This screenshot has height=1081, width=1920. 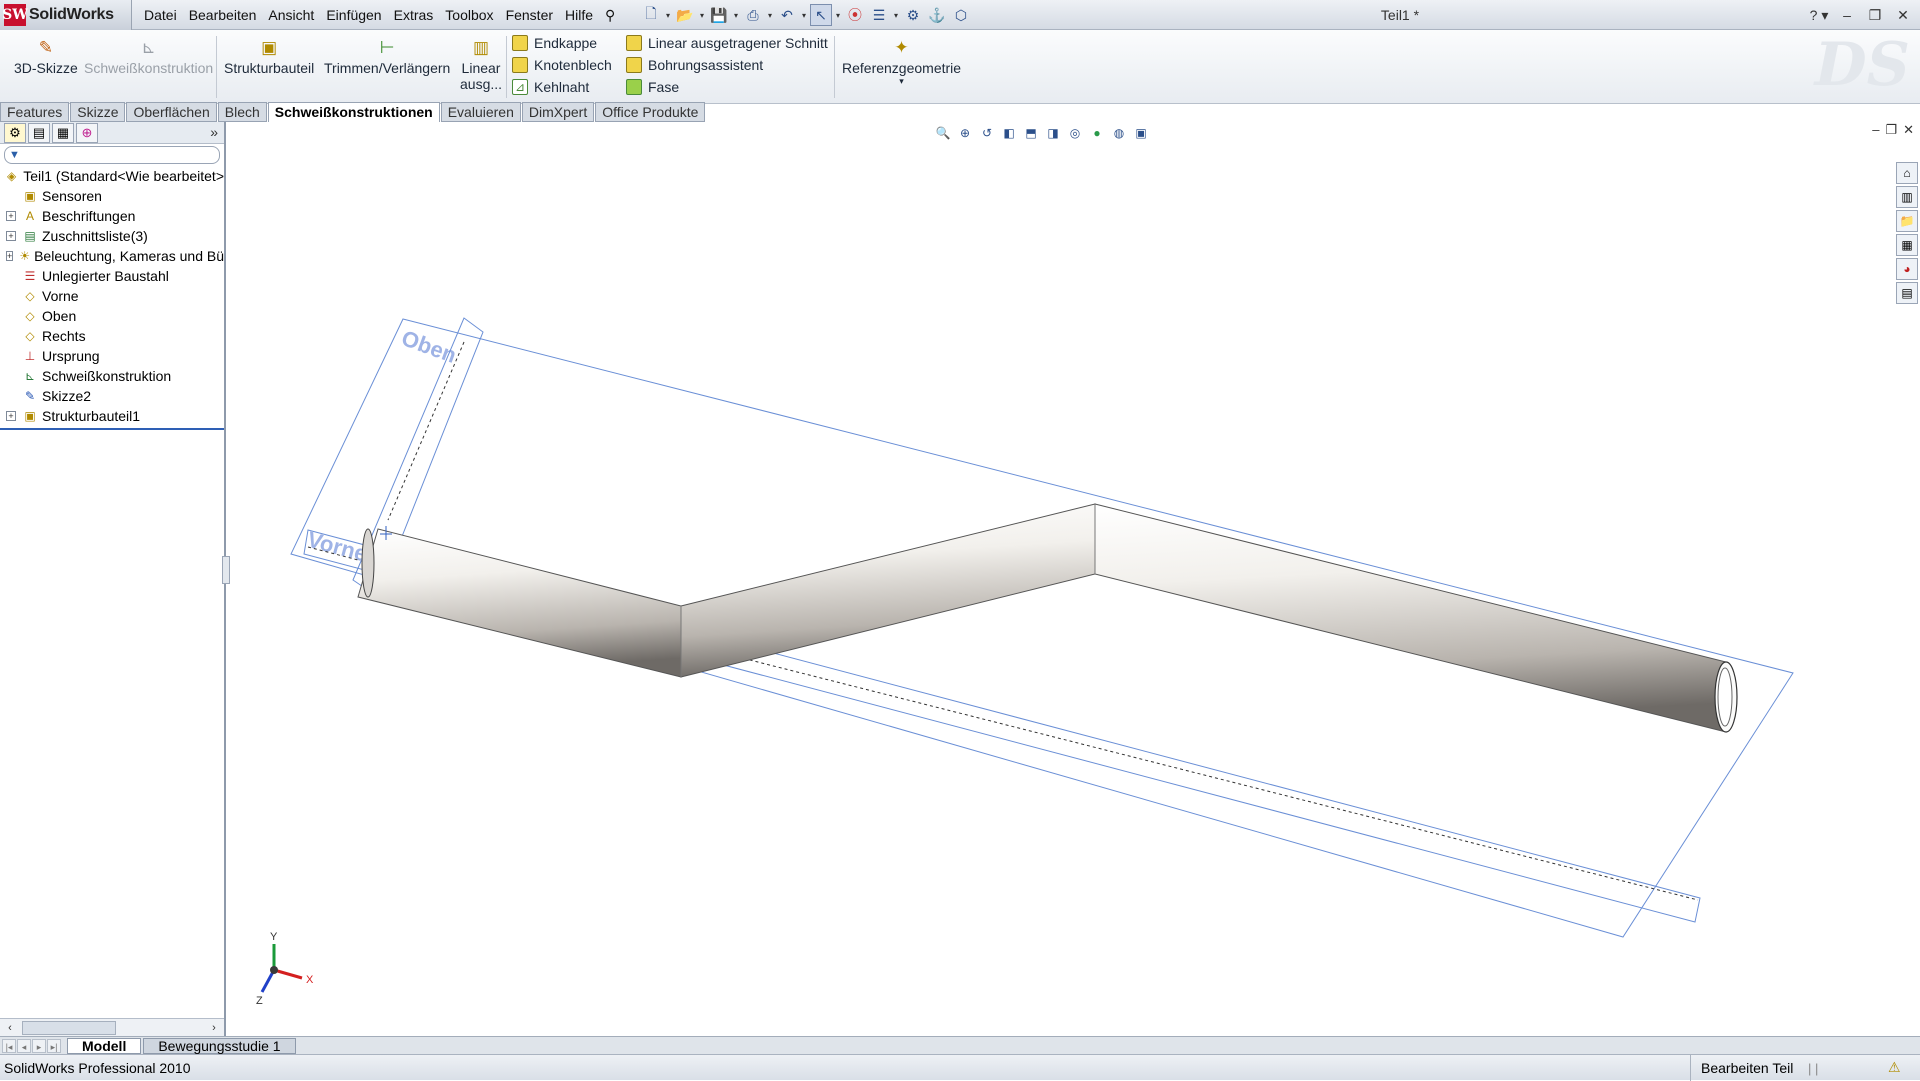 What do you see at coordinates (562, 65) in the screenshot?
I see `gusset-button: Knotenblech` at bounding box center [562, 65].